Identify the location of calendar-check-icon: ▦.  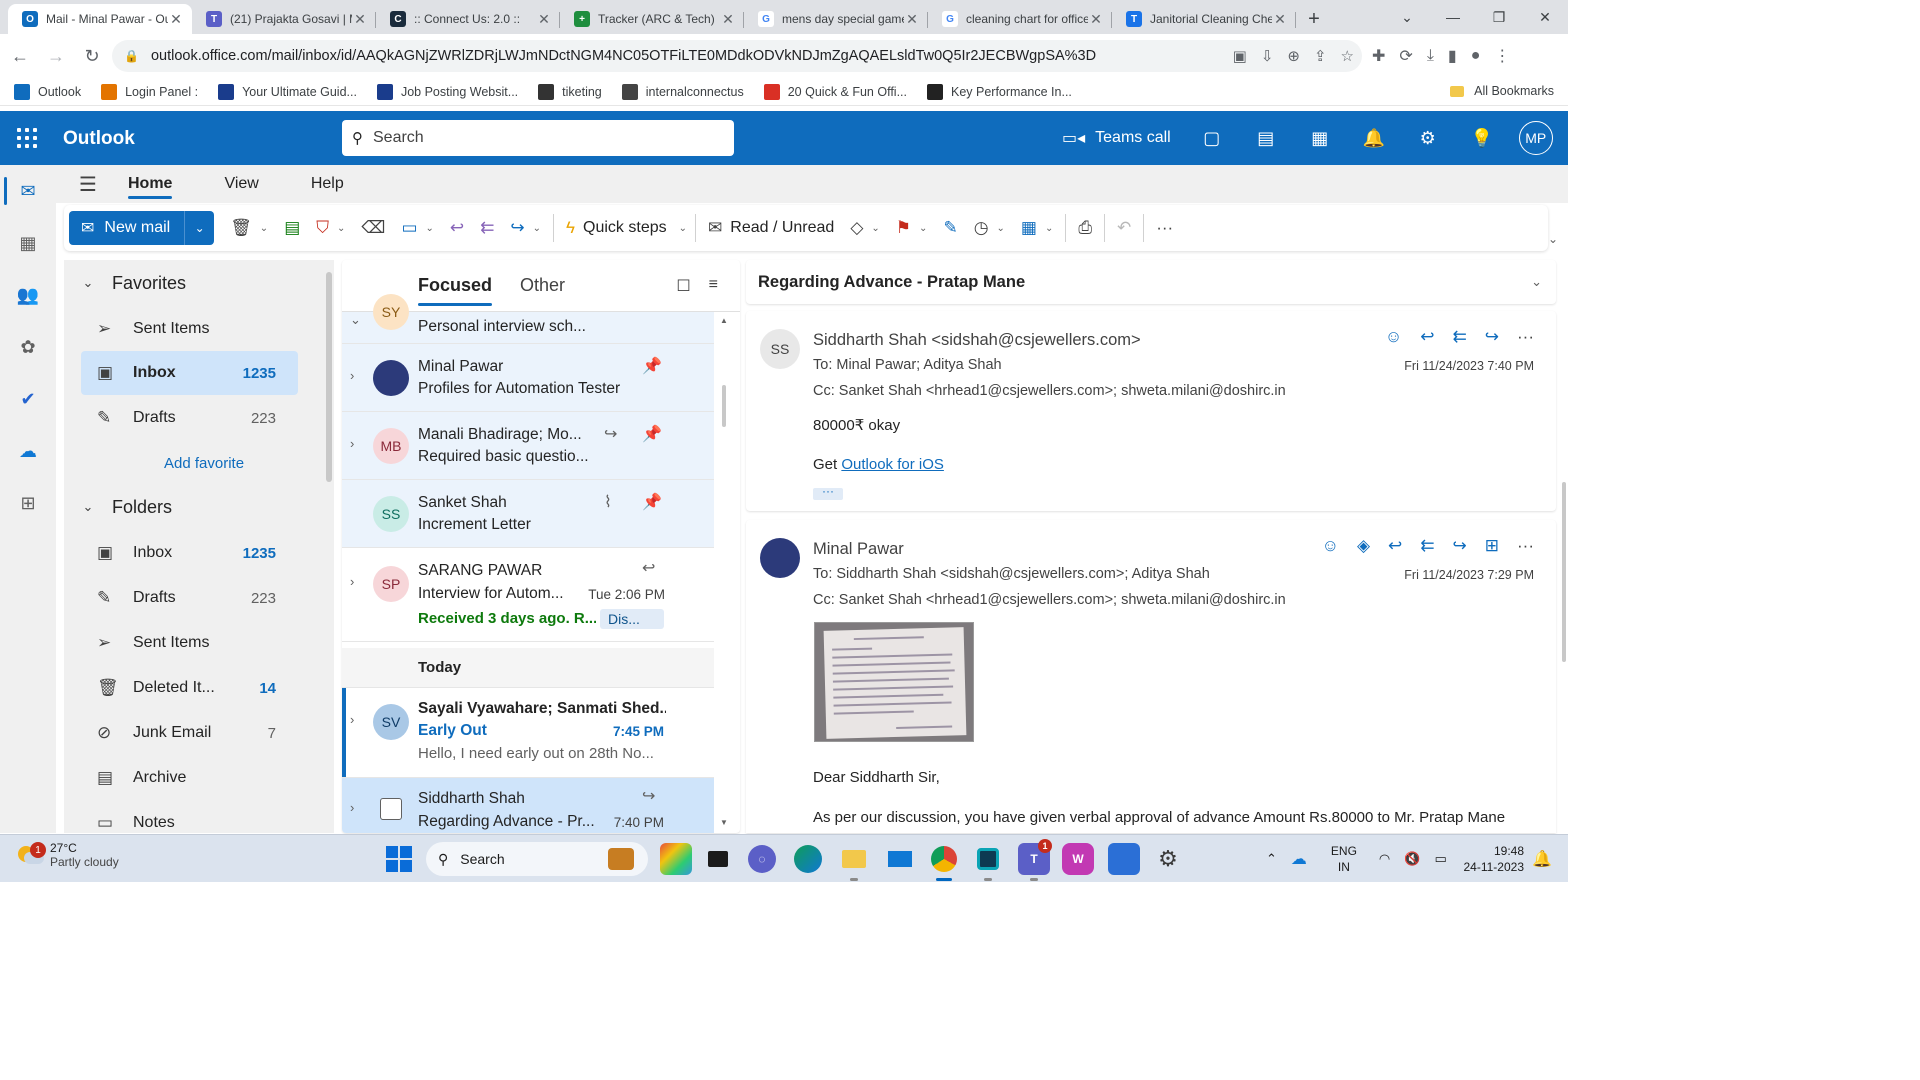
(1320, 138).